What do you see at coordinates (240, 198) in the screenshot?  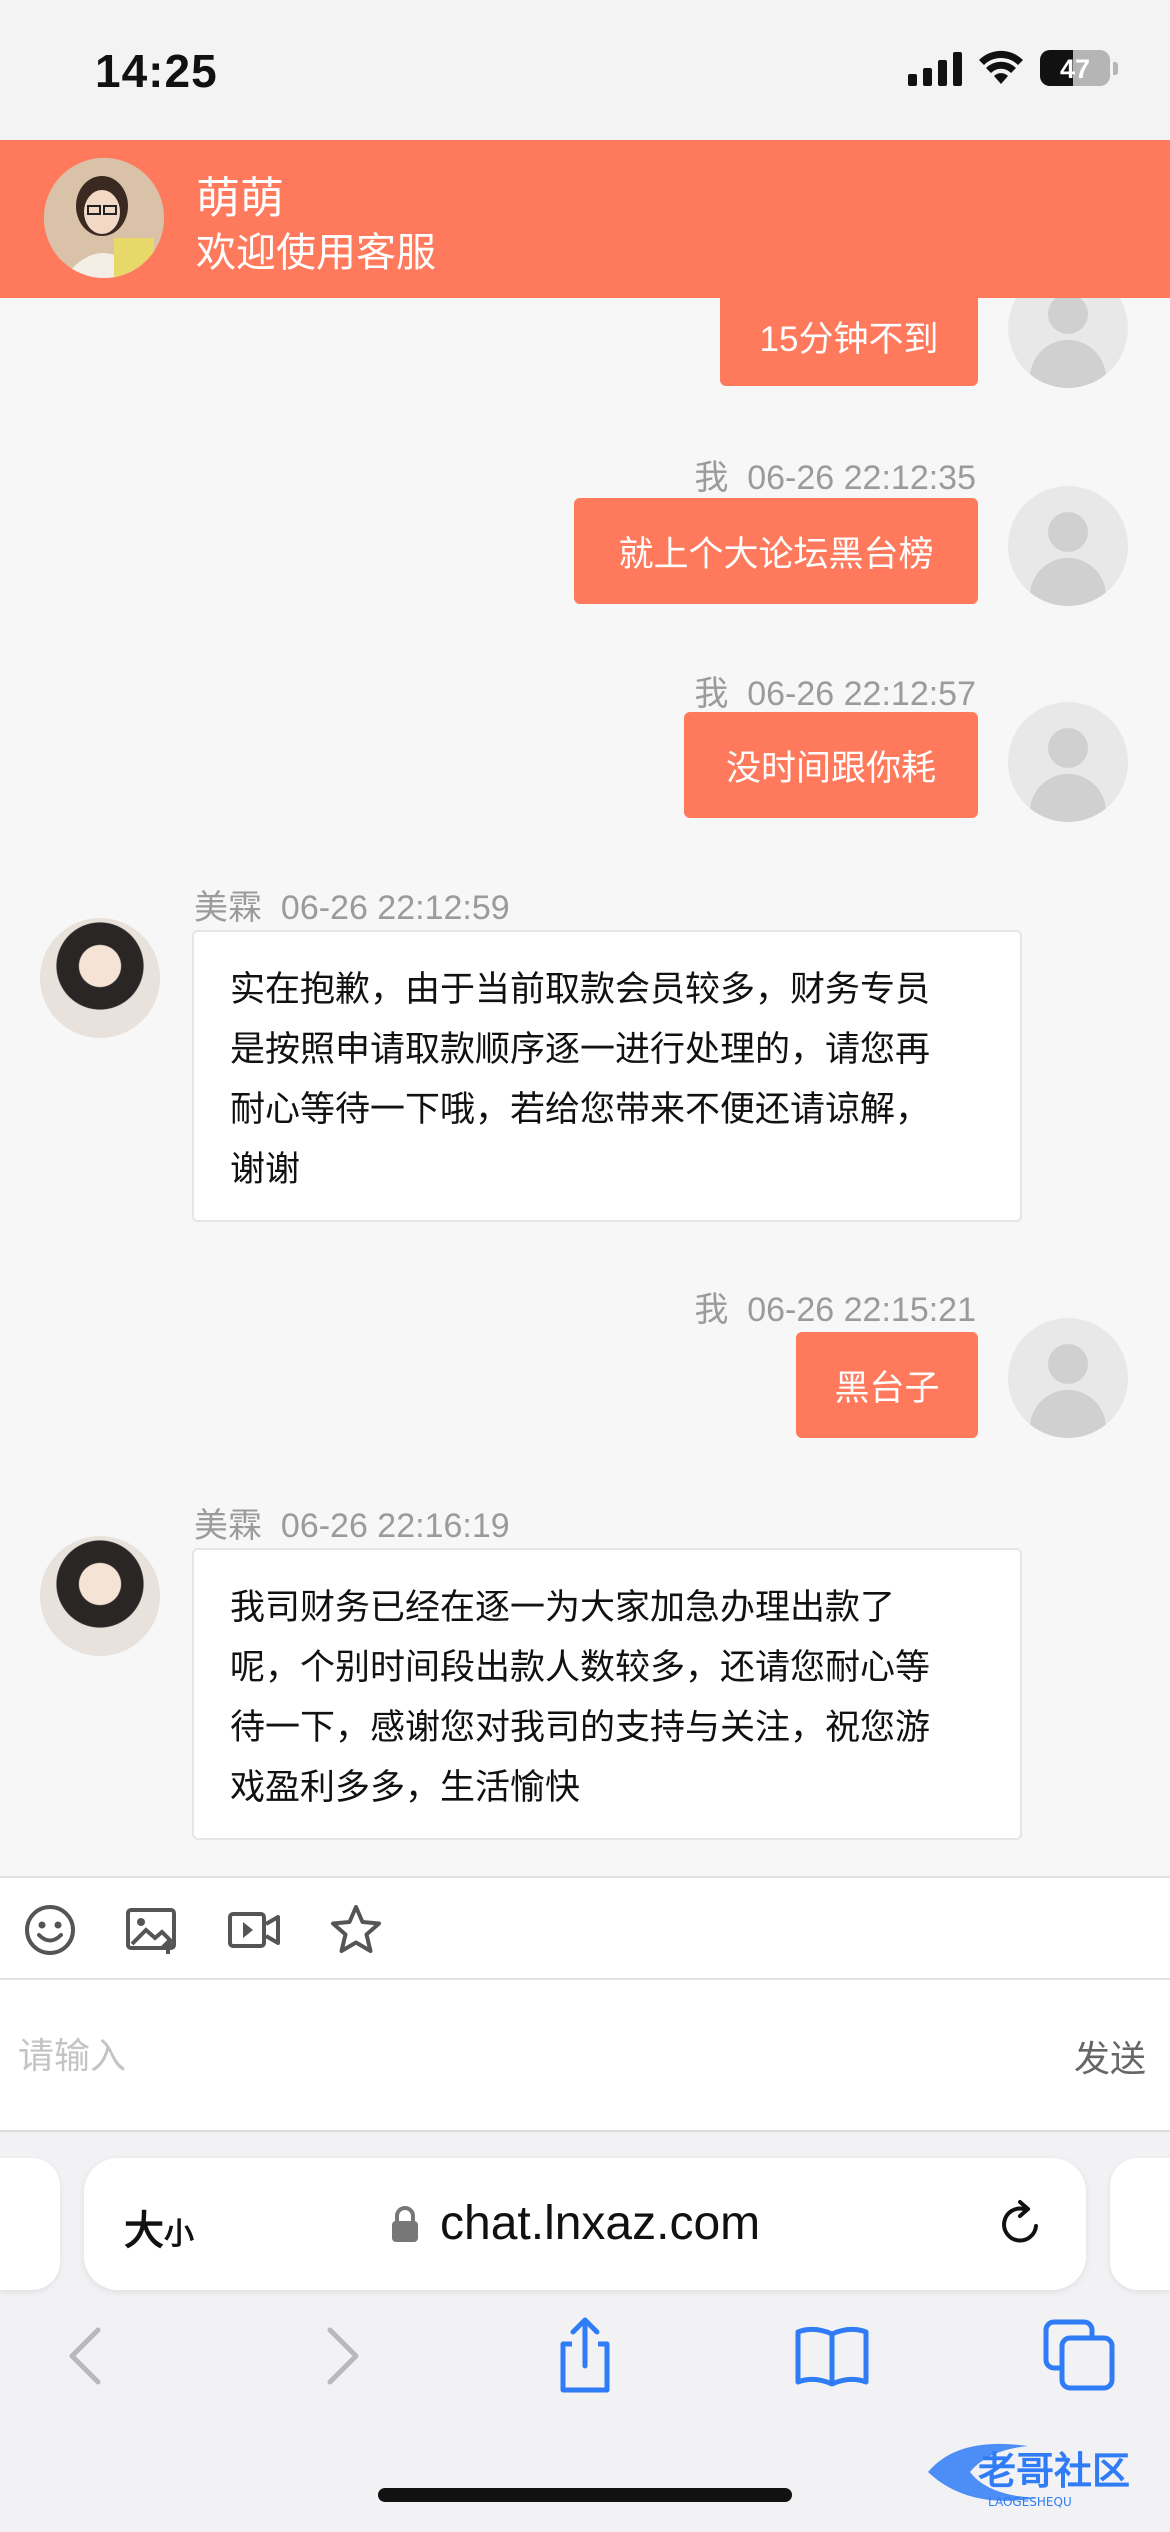 I see `agent-name: 萌萌` at bounding box center [240, 198].